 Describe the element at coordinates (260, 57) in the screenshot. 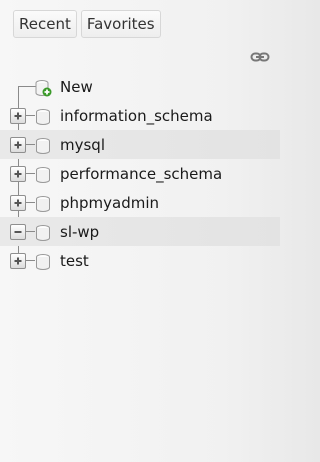

I see `link-icon` at that location.